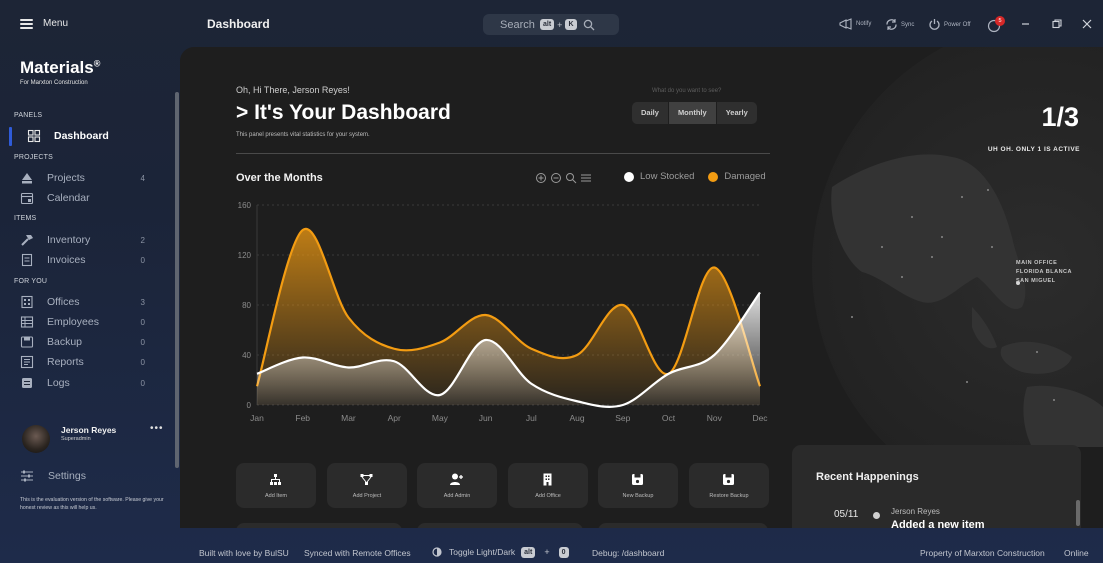 The width and height of the screenshot is (1103, 563). I want to click on restore-backup-label: Restore Backup, so click(729, 496).